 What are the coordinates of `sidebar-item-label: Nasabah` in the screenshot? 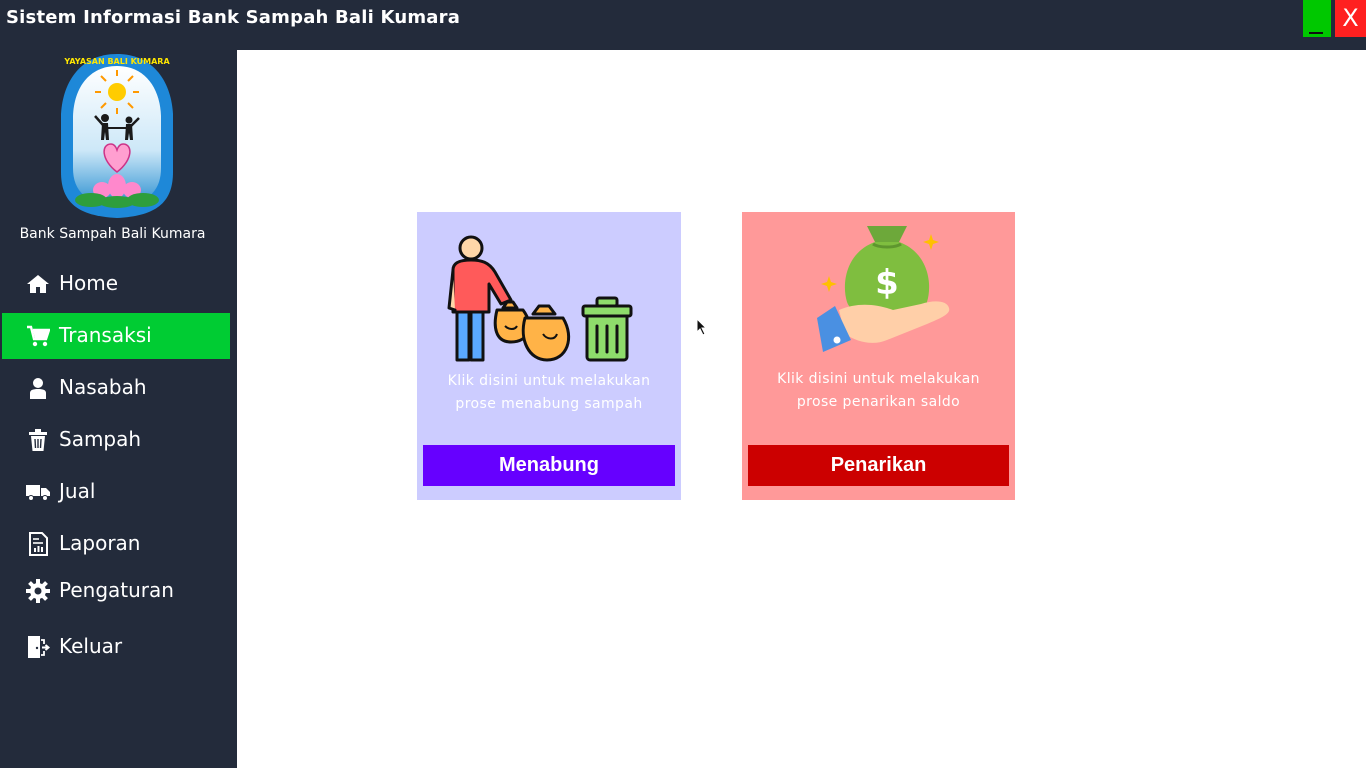 It's located at (103, 387).